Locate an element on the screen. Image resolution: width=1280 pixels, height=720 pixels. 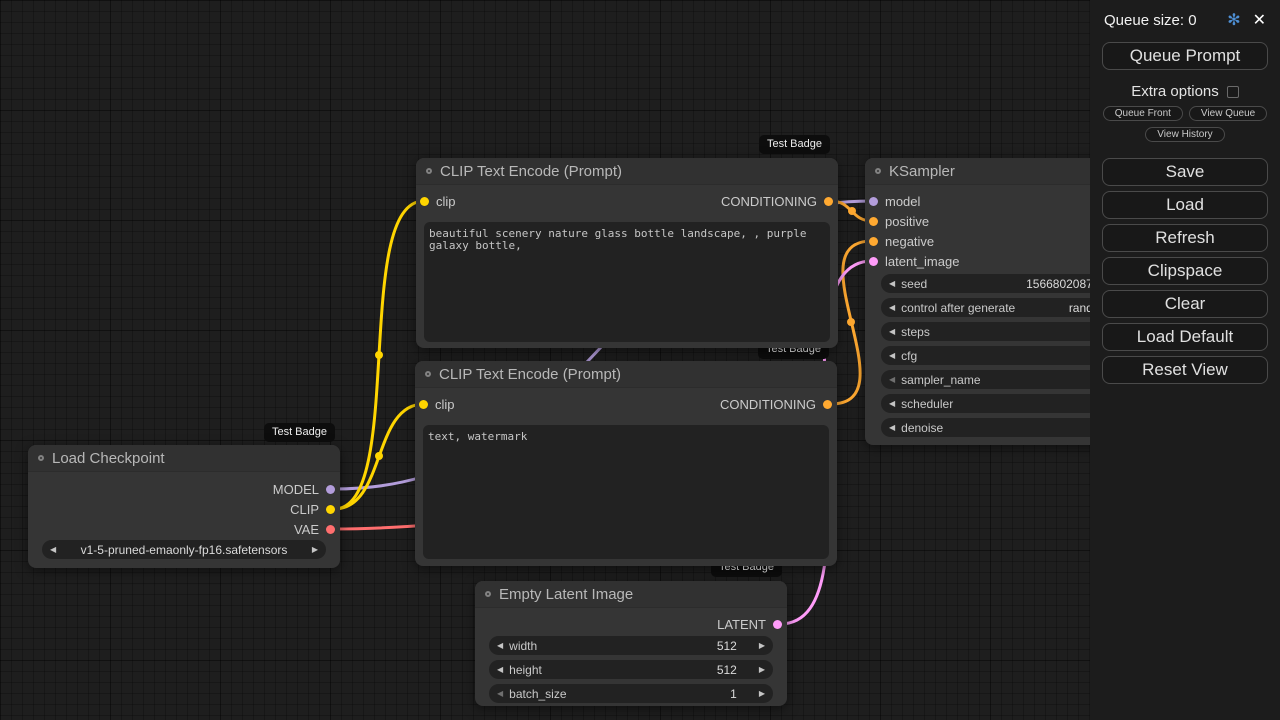
slot-label: LATENT is located at coordinates (741, 624).